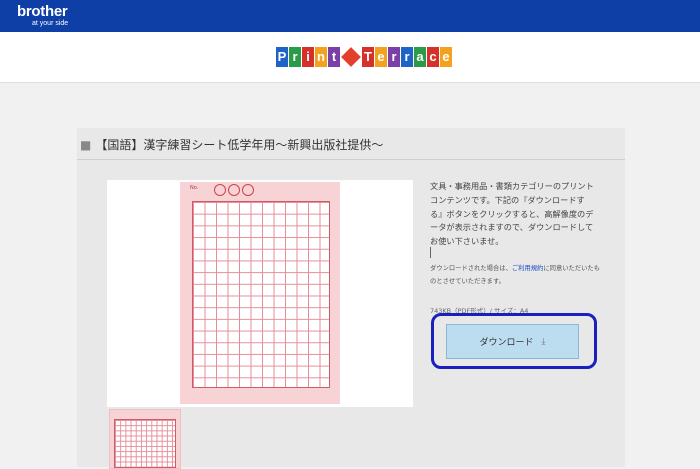 The width and height of the screenshot is (700, 469). What do you see at coordinates (430, 252) in the screenshot?
I see `text-caret` at bounding box center [430, 252].